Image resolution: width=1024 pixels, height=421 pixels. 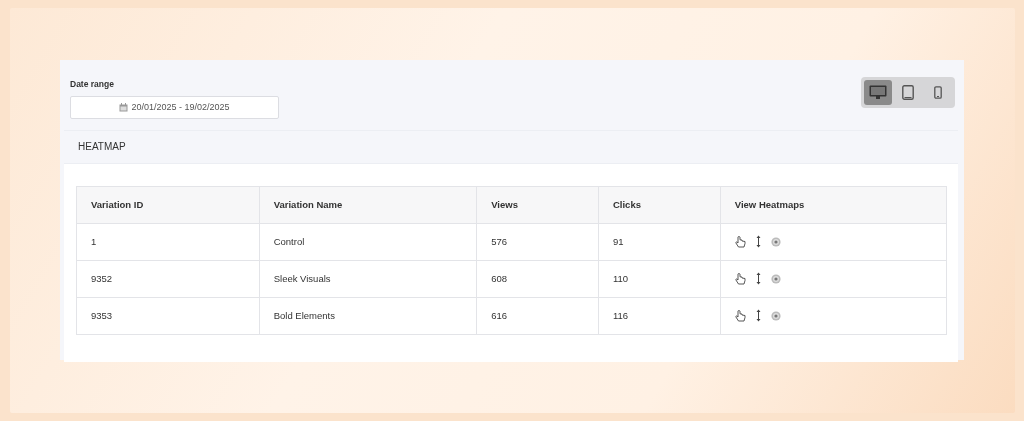 I want to click on tablet-icon, so click(x=908, y=92).